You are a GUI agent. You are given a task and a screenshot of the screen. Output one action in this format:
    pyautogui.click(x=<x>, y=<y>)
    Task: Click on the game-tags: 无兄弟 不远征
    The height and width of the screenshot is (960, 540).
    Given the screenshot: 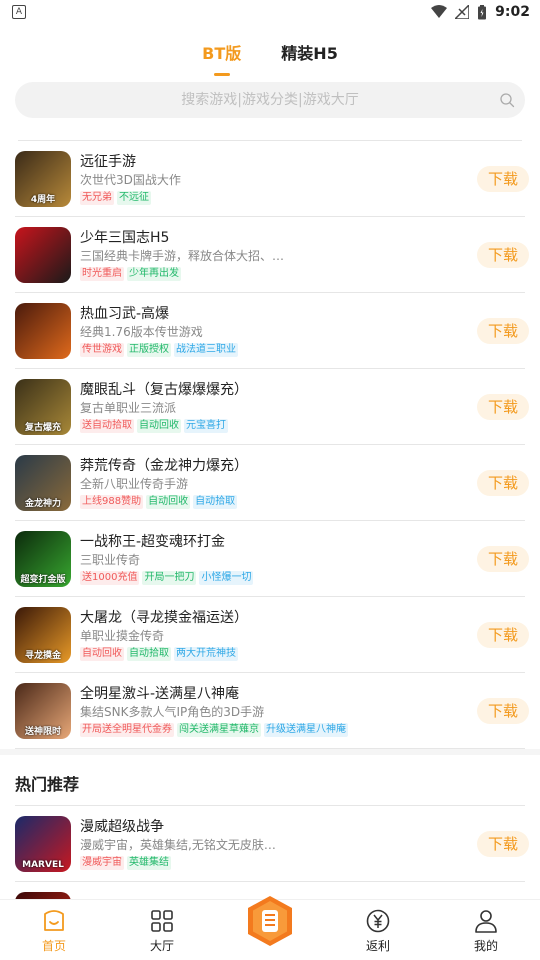 What is the action you would take?
    pyautogui.click(x=278, y=197)
    